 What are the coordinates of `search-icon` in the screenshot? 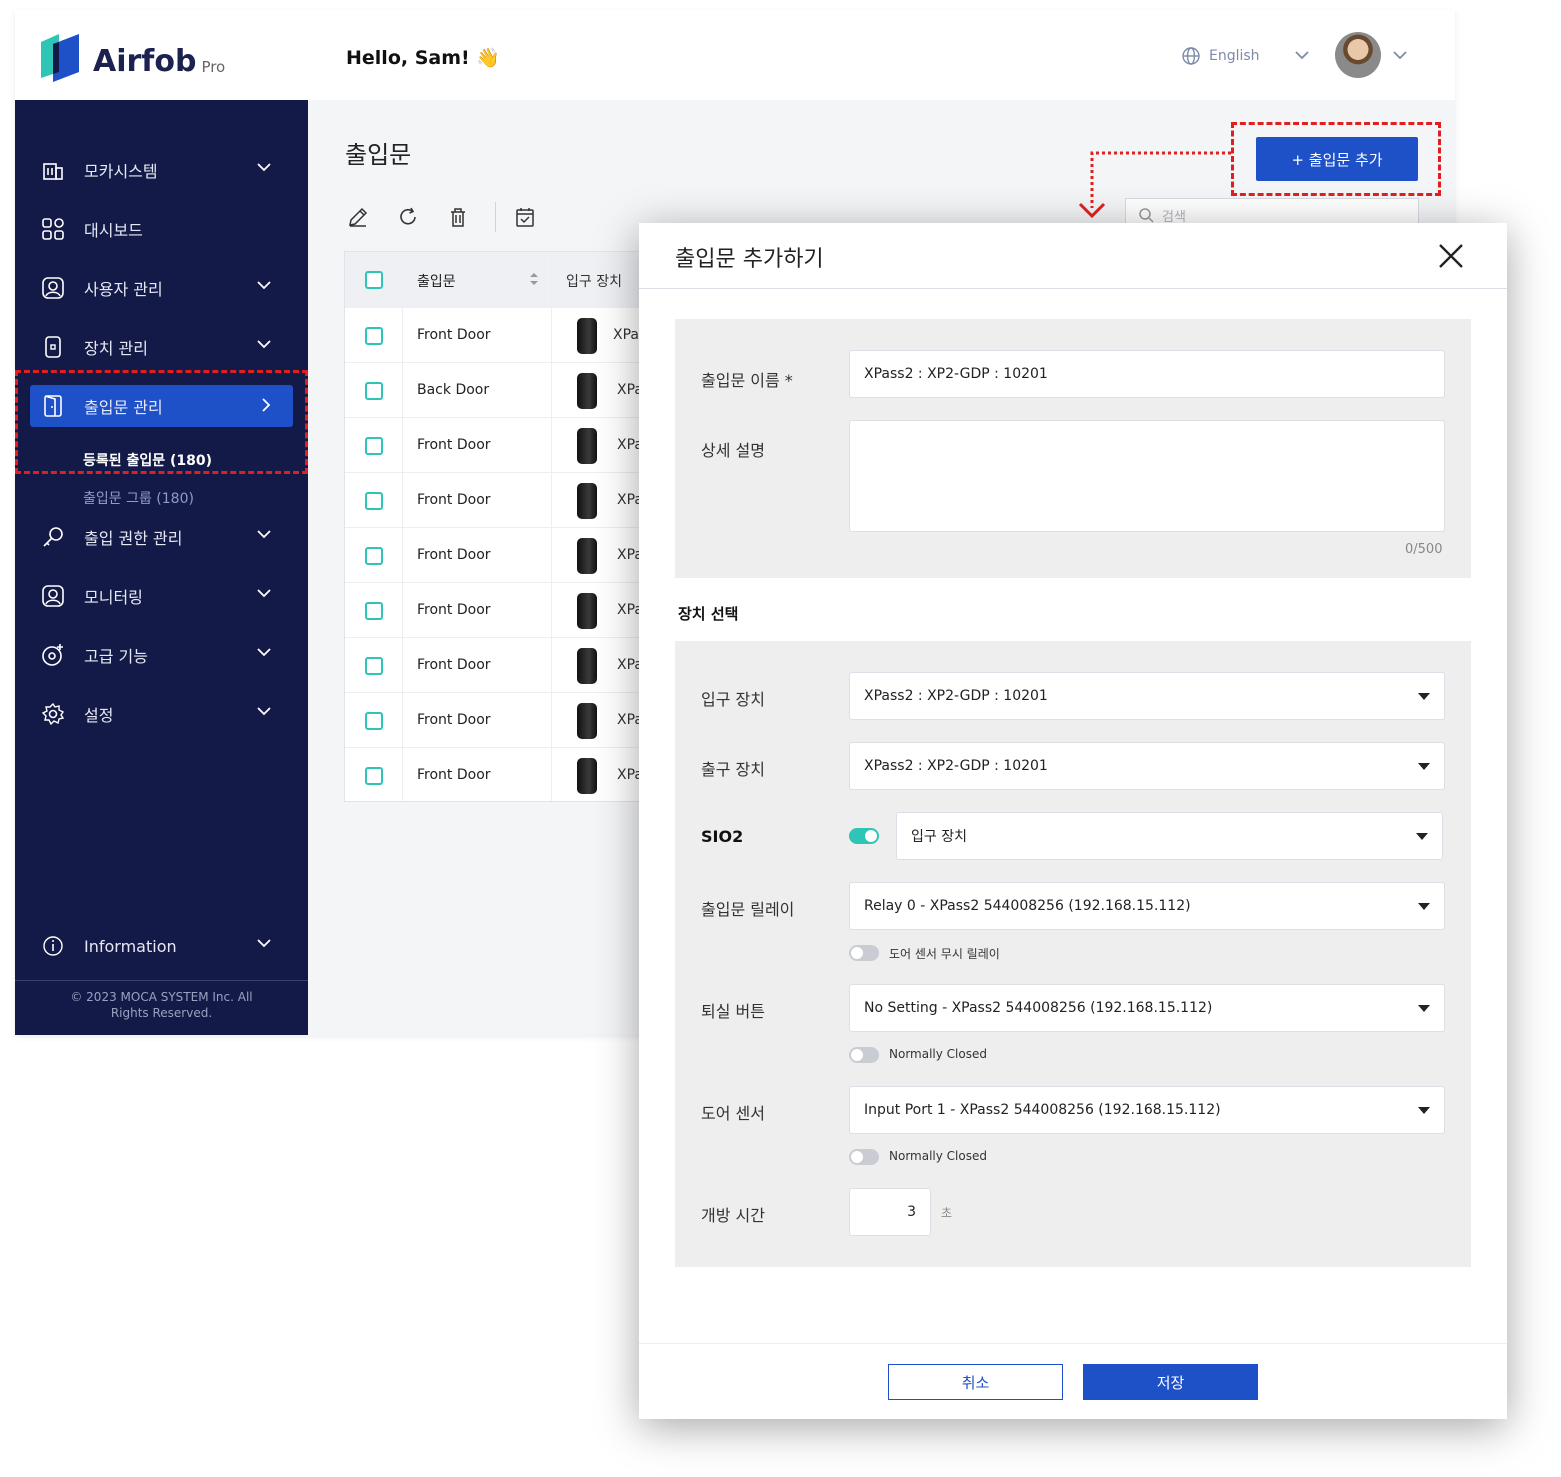 It's located at (1146, 215).